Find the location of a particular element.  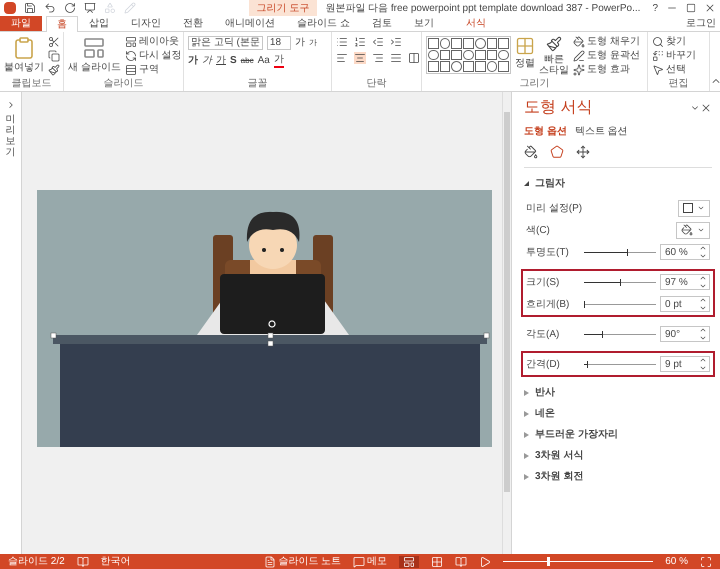

ribbon-tab: 슬라이드 쇼 is located at coordinates (323, 23).